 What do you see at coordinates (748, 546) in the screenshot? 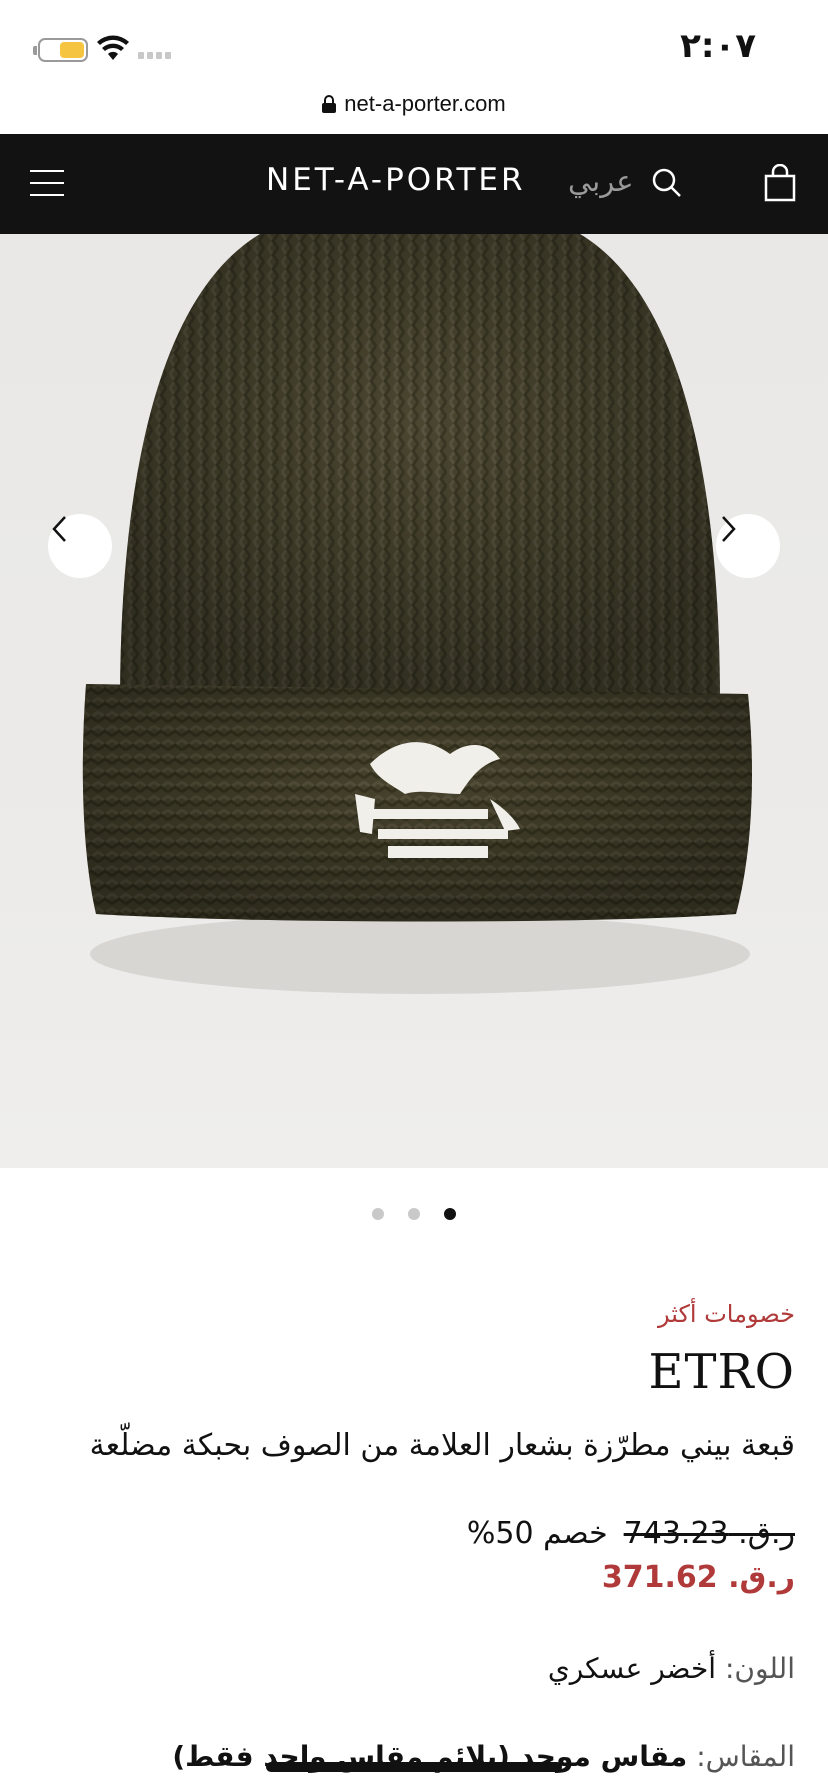
I see `next-image-button` at bounding box center [748, 546].